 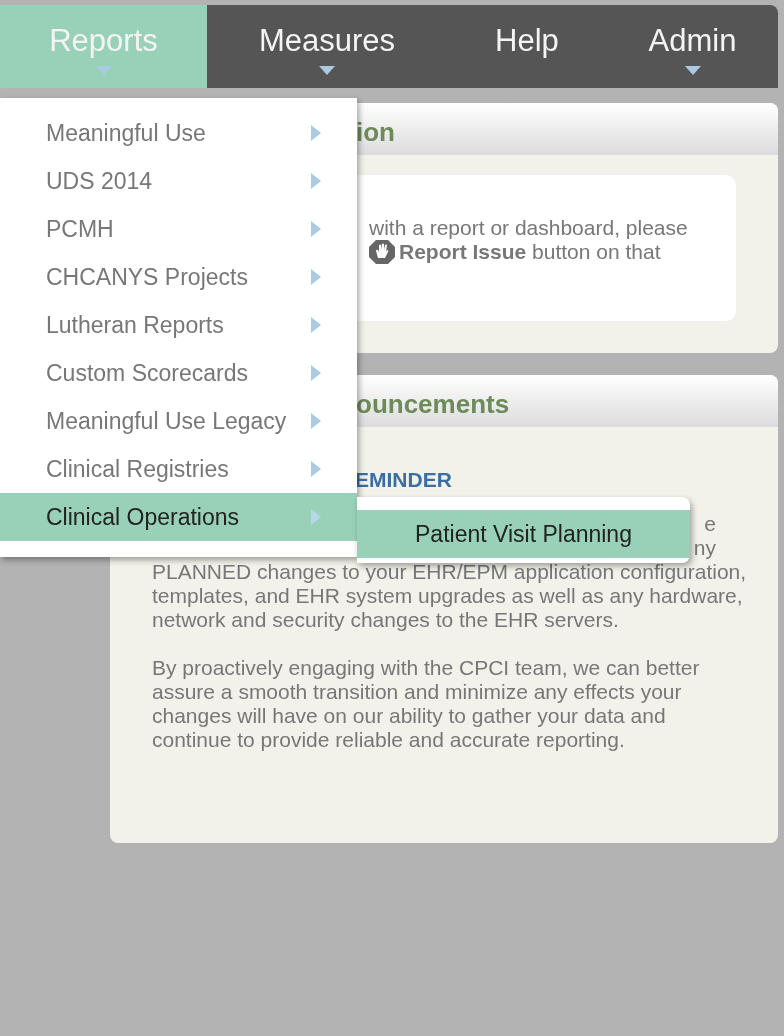 I want to click on menu-item: PCMH, so click(x=178, y=229).